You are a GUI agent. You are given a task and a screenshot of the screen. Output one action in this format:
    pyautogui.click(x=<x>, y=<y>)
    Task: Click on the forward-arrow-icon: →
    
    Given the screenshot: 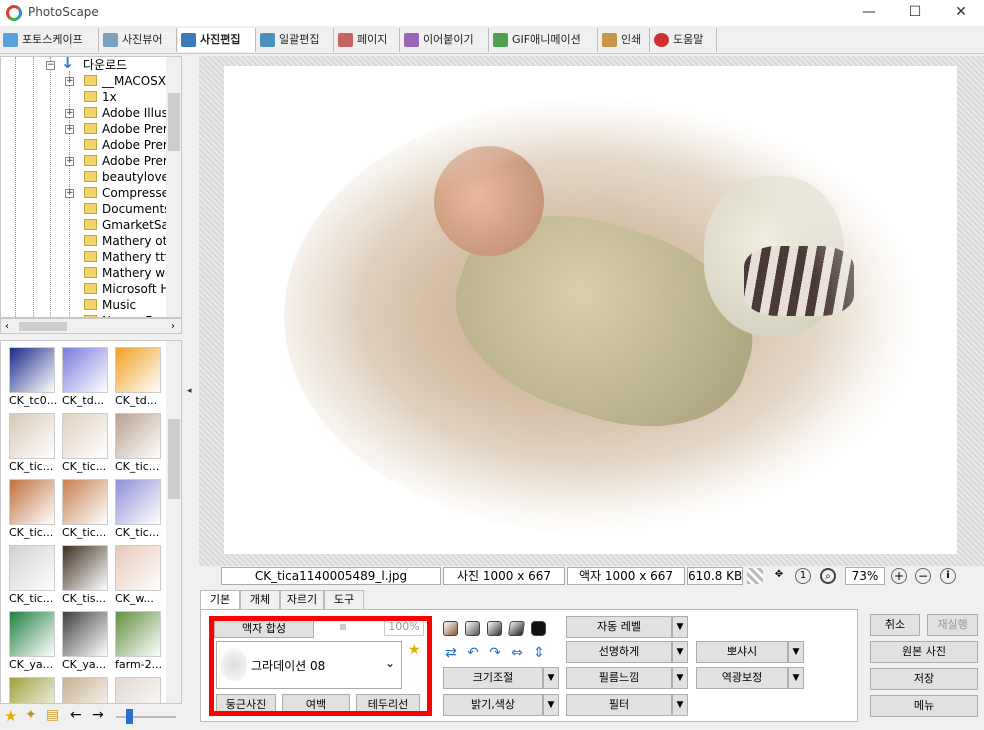 What is the action you would take?
    pyautogui.click(x=98, y=715)
    